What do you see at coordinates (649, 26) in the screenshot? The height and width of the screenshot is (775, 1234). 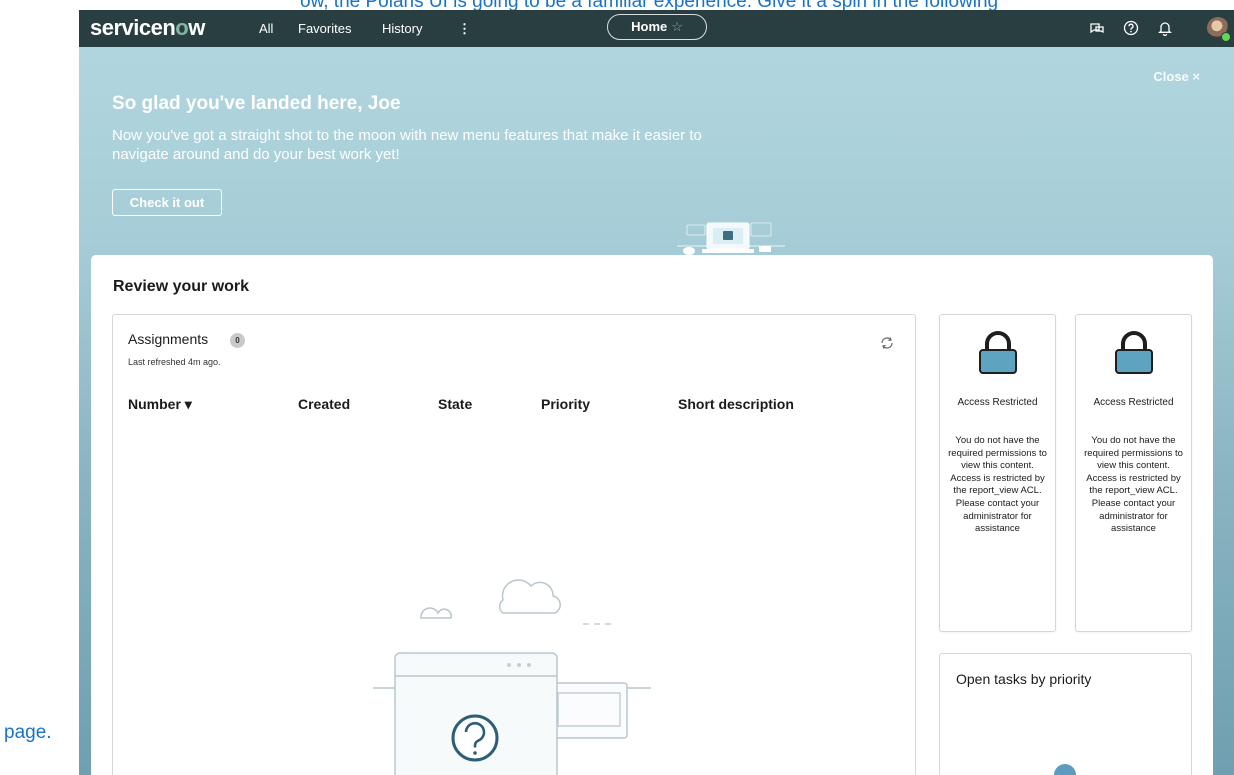 I see `home-label: Home` at bounding box center [649, 26].